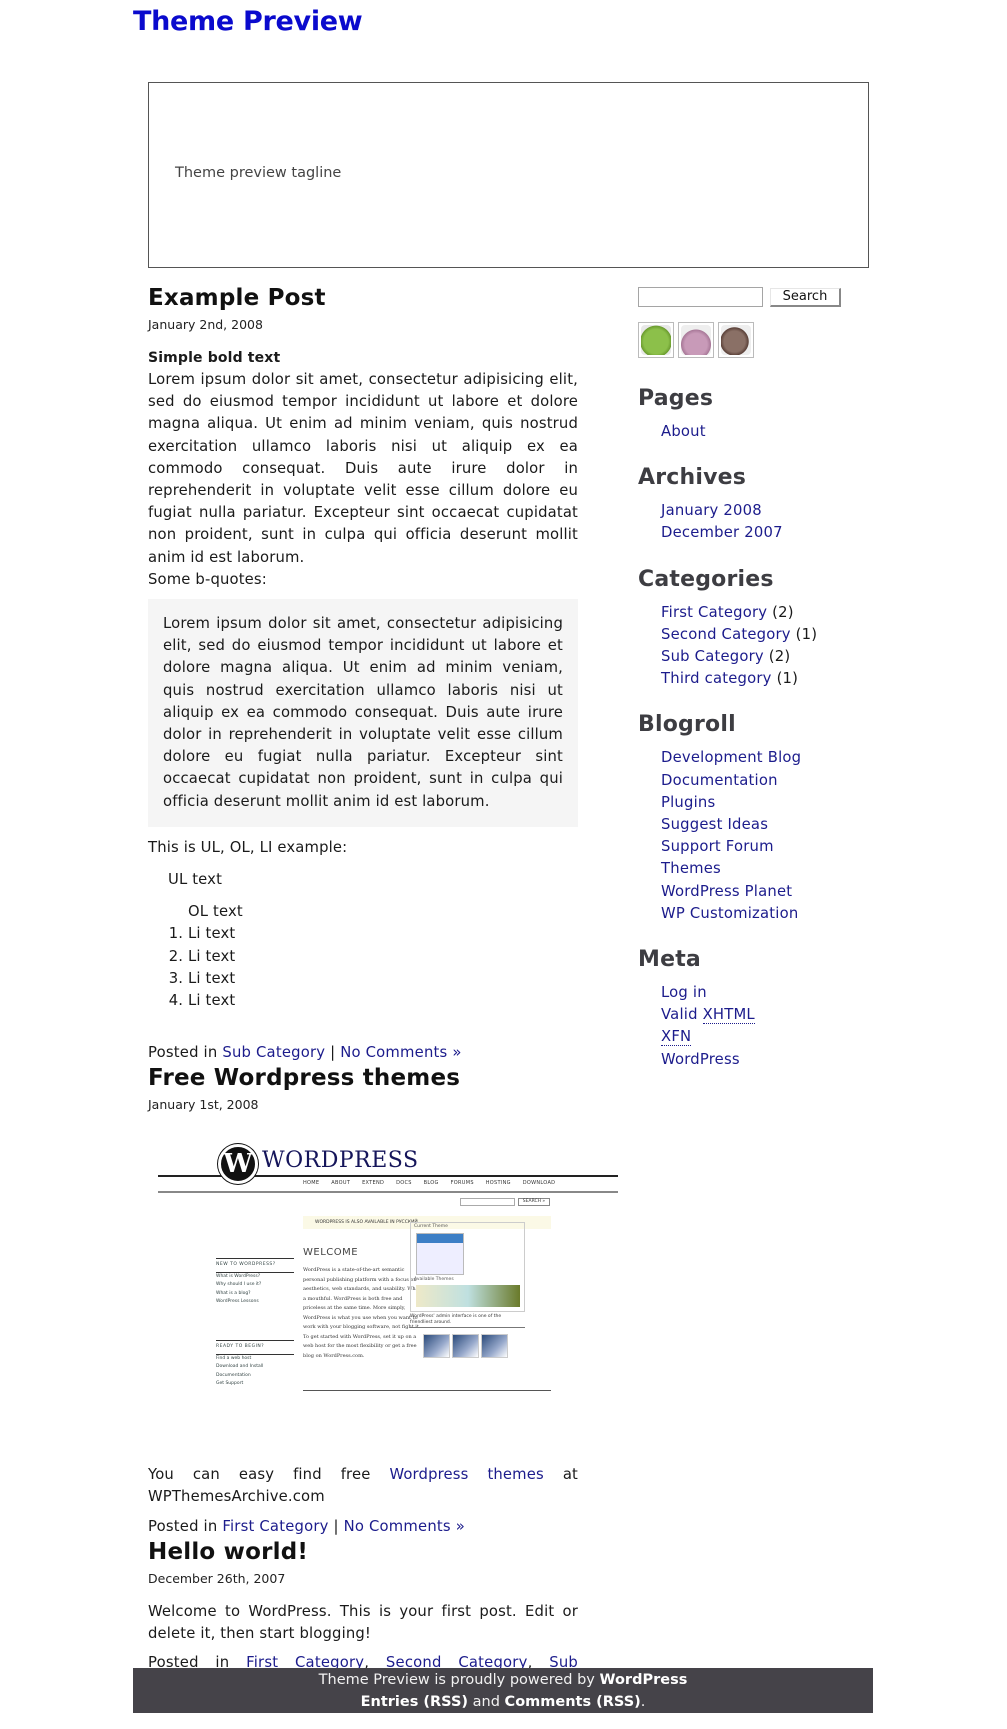  What do you see at coordinates (676, 398) in the screenshot?
I see `widget-title: Pages` at bounding box center [676, 398].